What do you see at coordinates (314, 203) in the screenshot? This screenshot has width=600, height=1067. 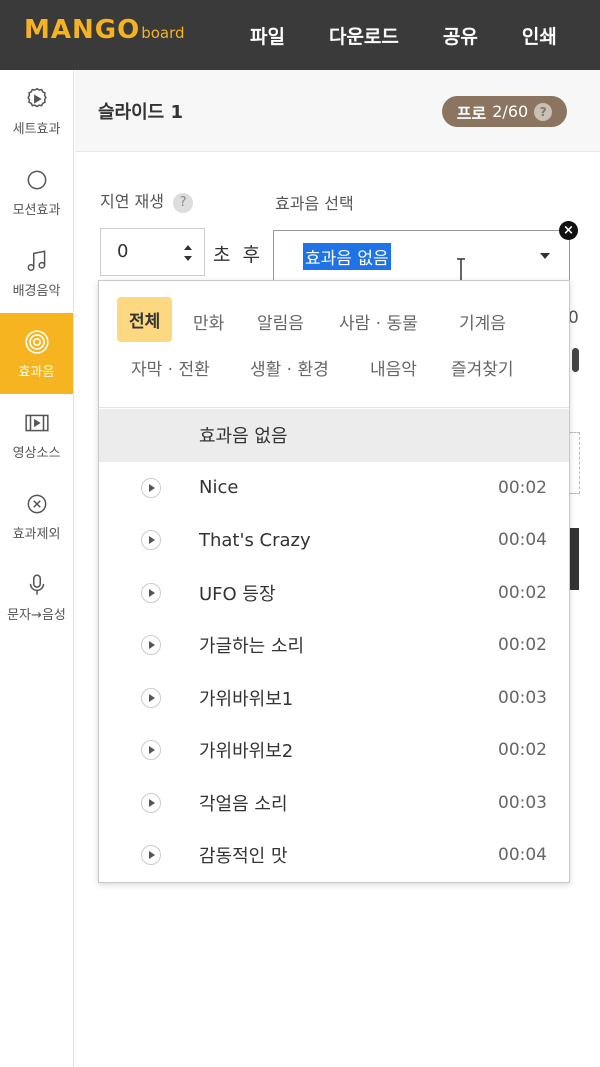 I see `sound-select-label: 효과음 선택` at bounding box center [314, 203].